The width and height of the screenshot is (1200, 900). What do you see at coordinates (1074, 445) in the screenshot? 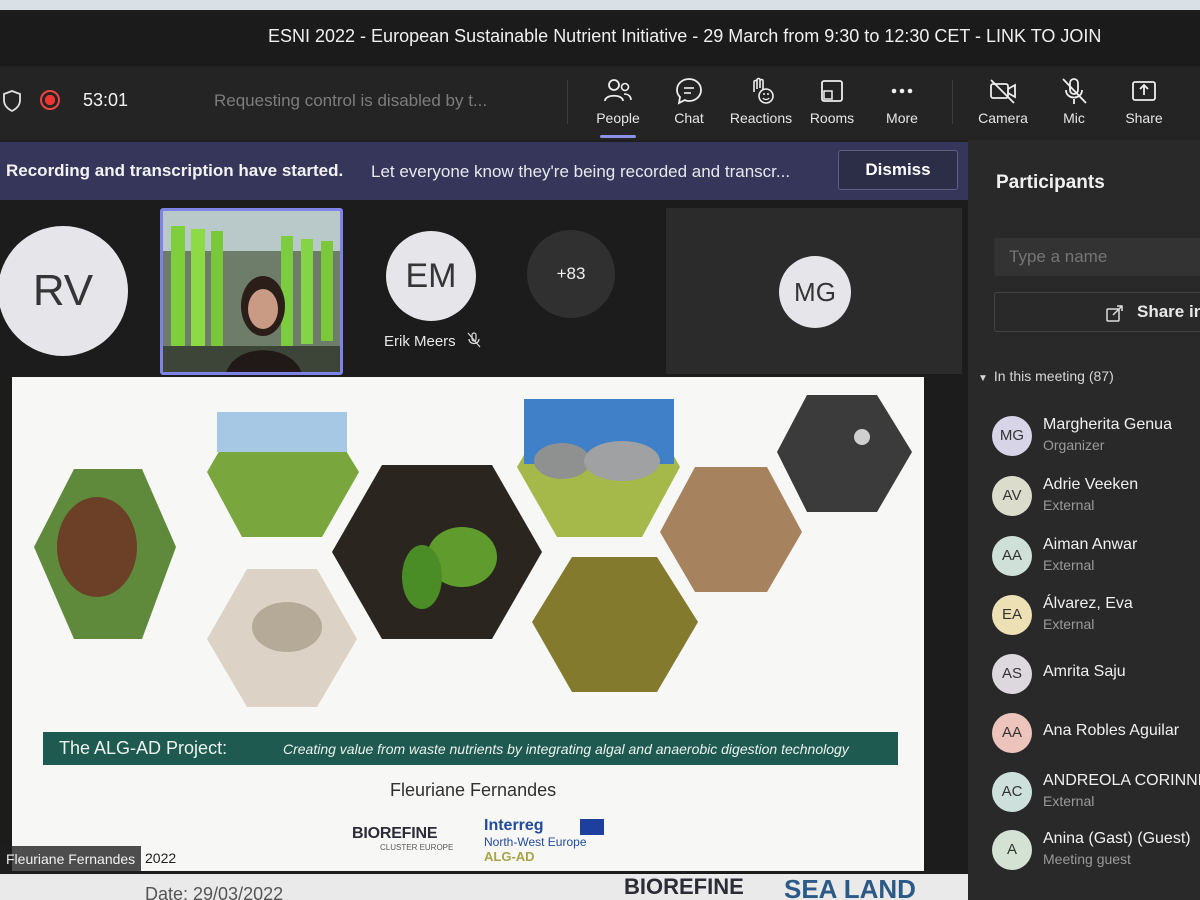
I see `participant-role: Organizer` at bounding box center [1074, 445].